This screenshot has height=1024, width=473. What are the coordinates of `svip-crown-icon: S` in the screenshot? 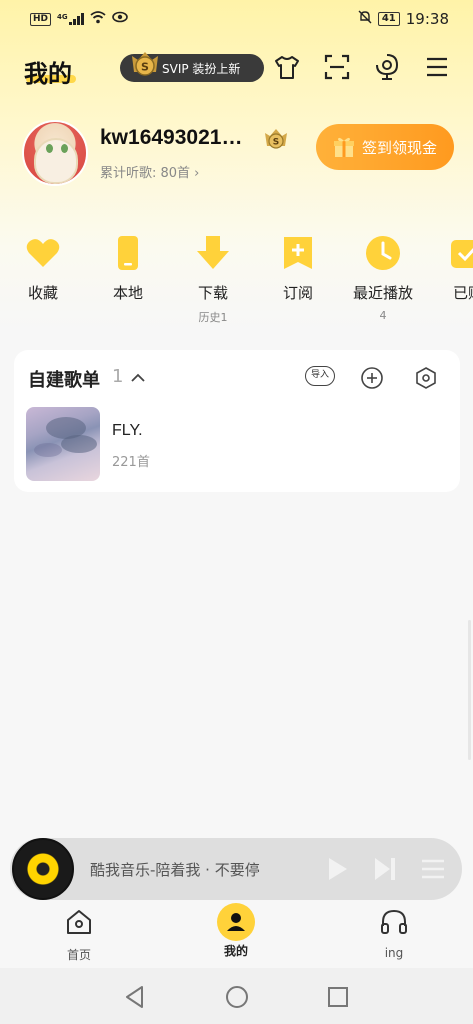 It's located at (145, 65).